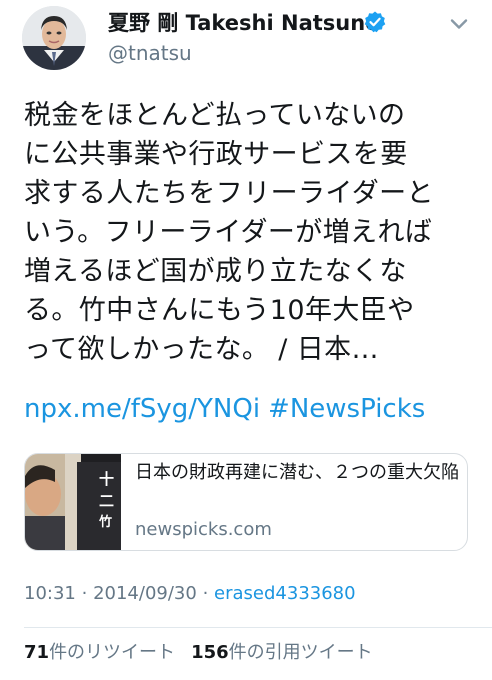 The height and width of the screenshot is (680, 492). What do you see at coordinates (37, 652) in the screenshot?
I see `retweets-count: 71` at bounding box center [37, 652].